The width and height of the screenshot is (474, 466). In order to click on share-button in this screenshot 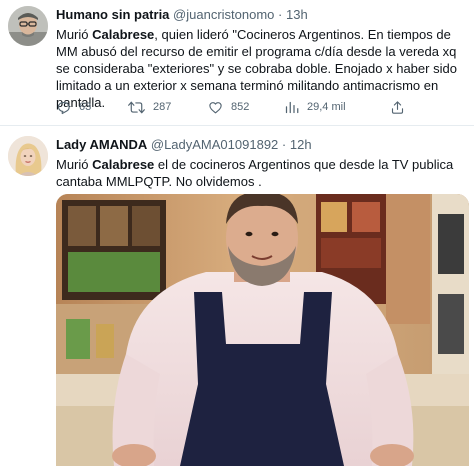, I will do `click(397, 107)`.